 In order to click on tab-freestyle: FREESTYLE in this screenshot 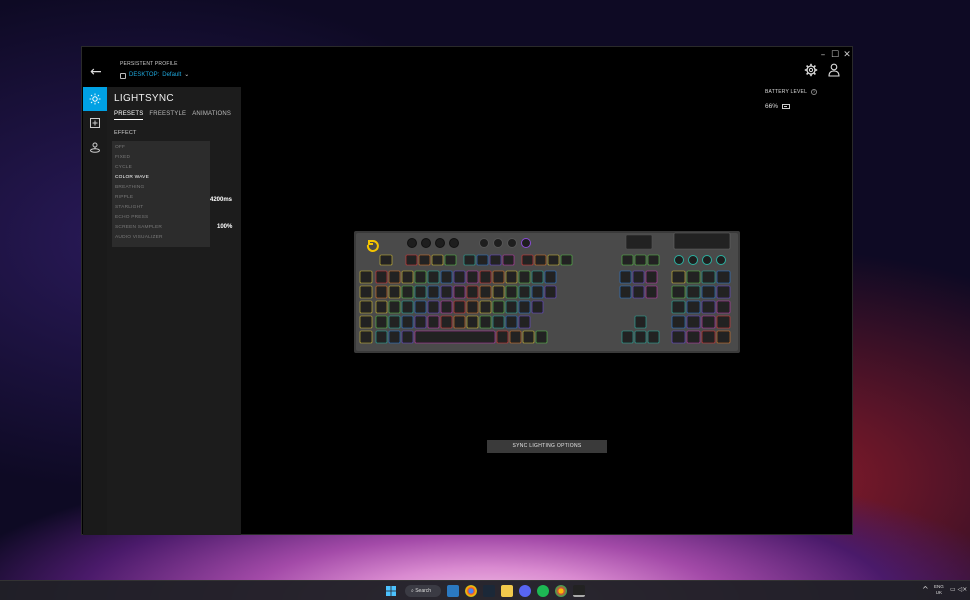, I will do `click(167, 115)`.